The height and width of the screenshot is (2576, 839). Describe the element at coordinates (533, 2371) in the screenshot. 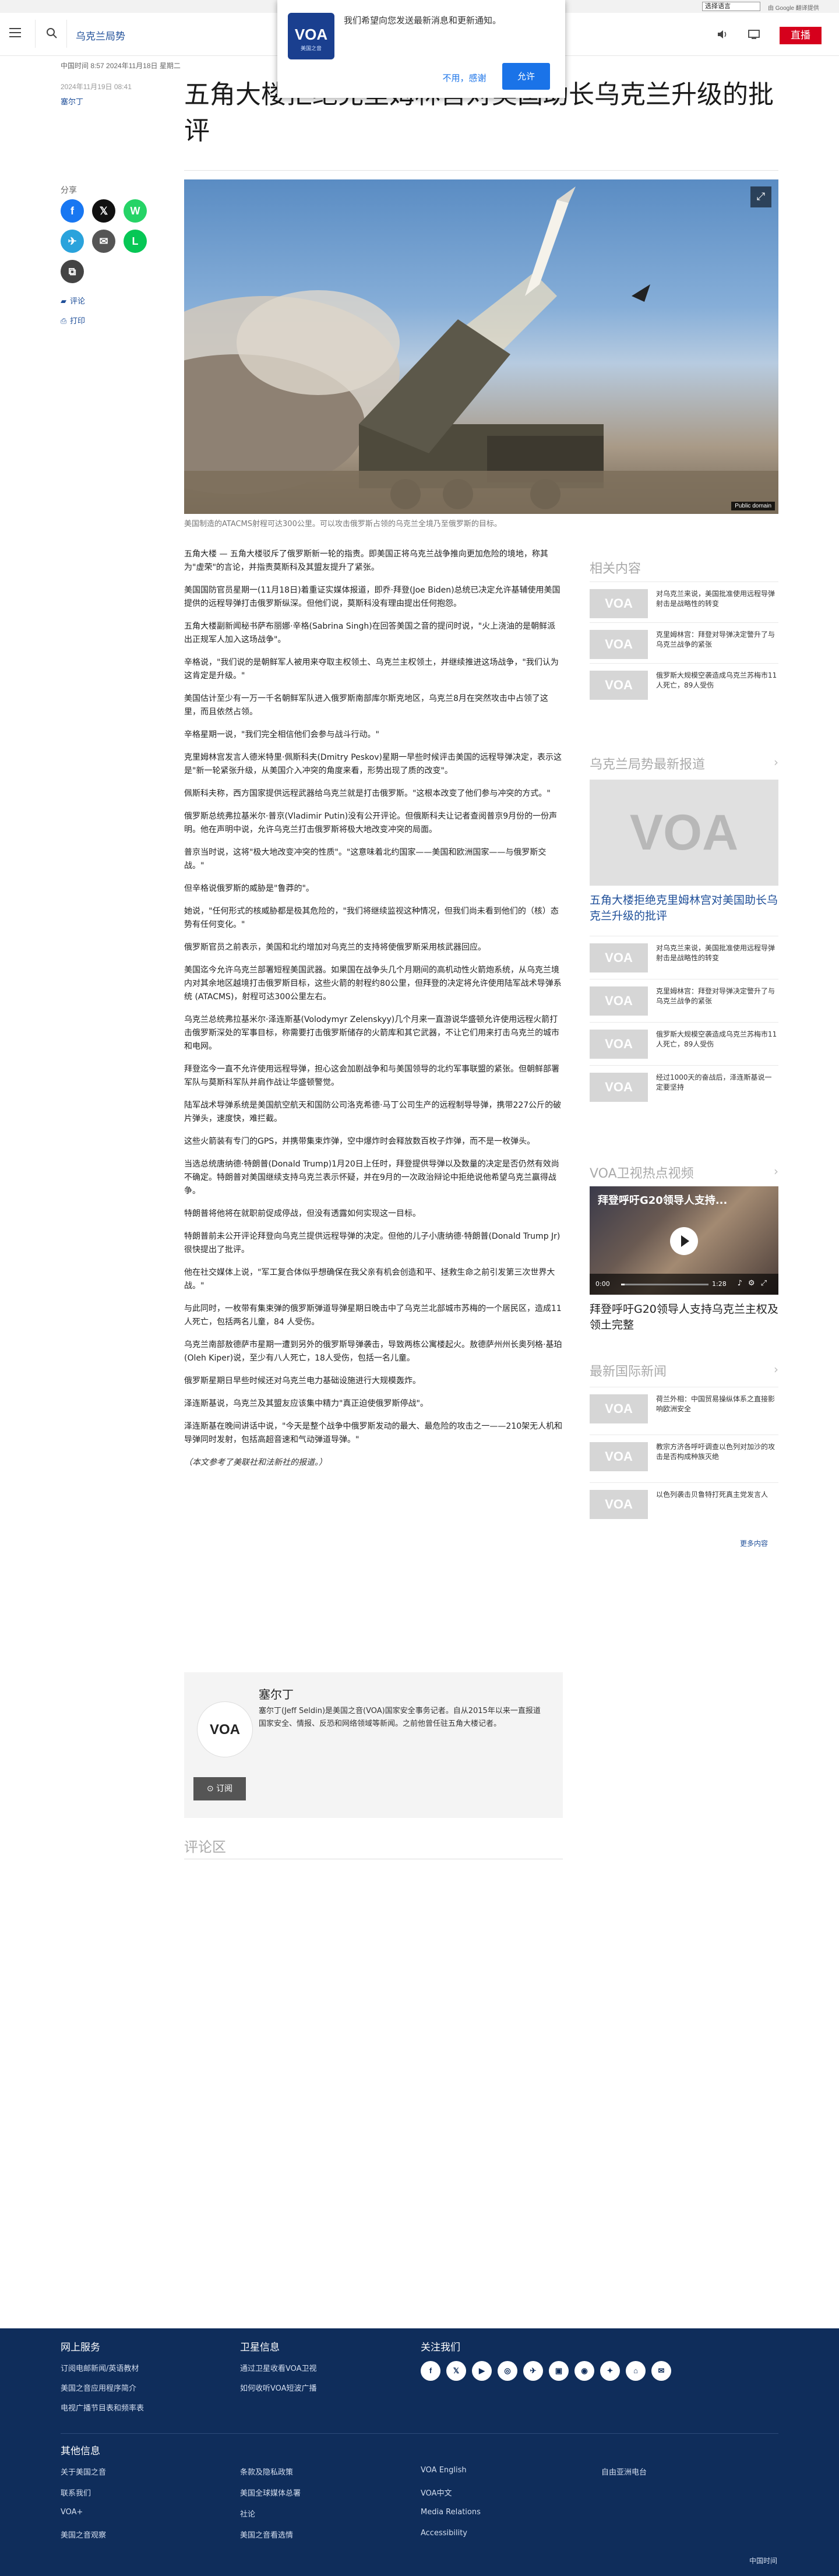

I see `telegram-icon: ✈` at that location.